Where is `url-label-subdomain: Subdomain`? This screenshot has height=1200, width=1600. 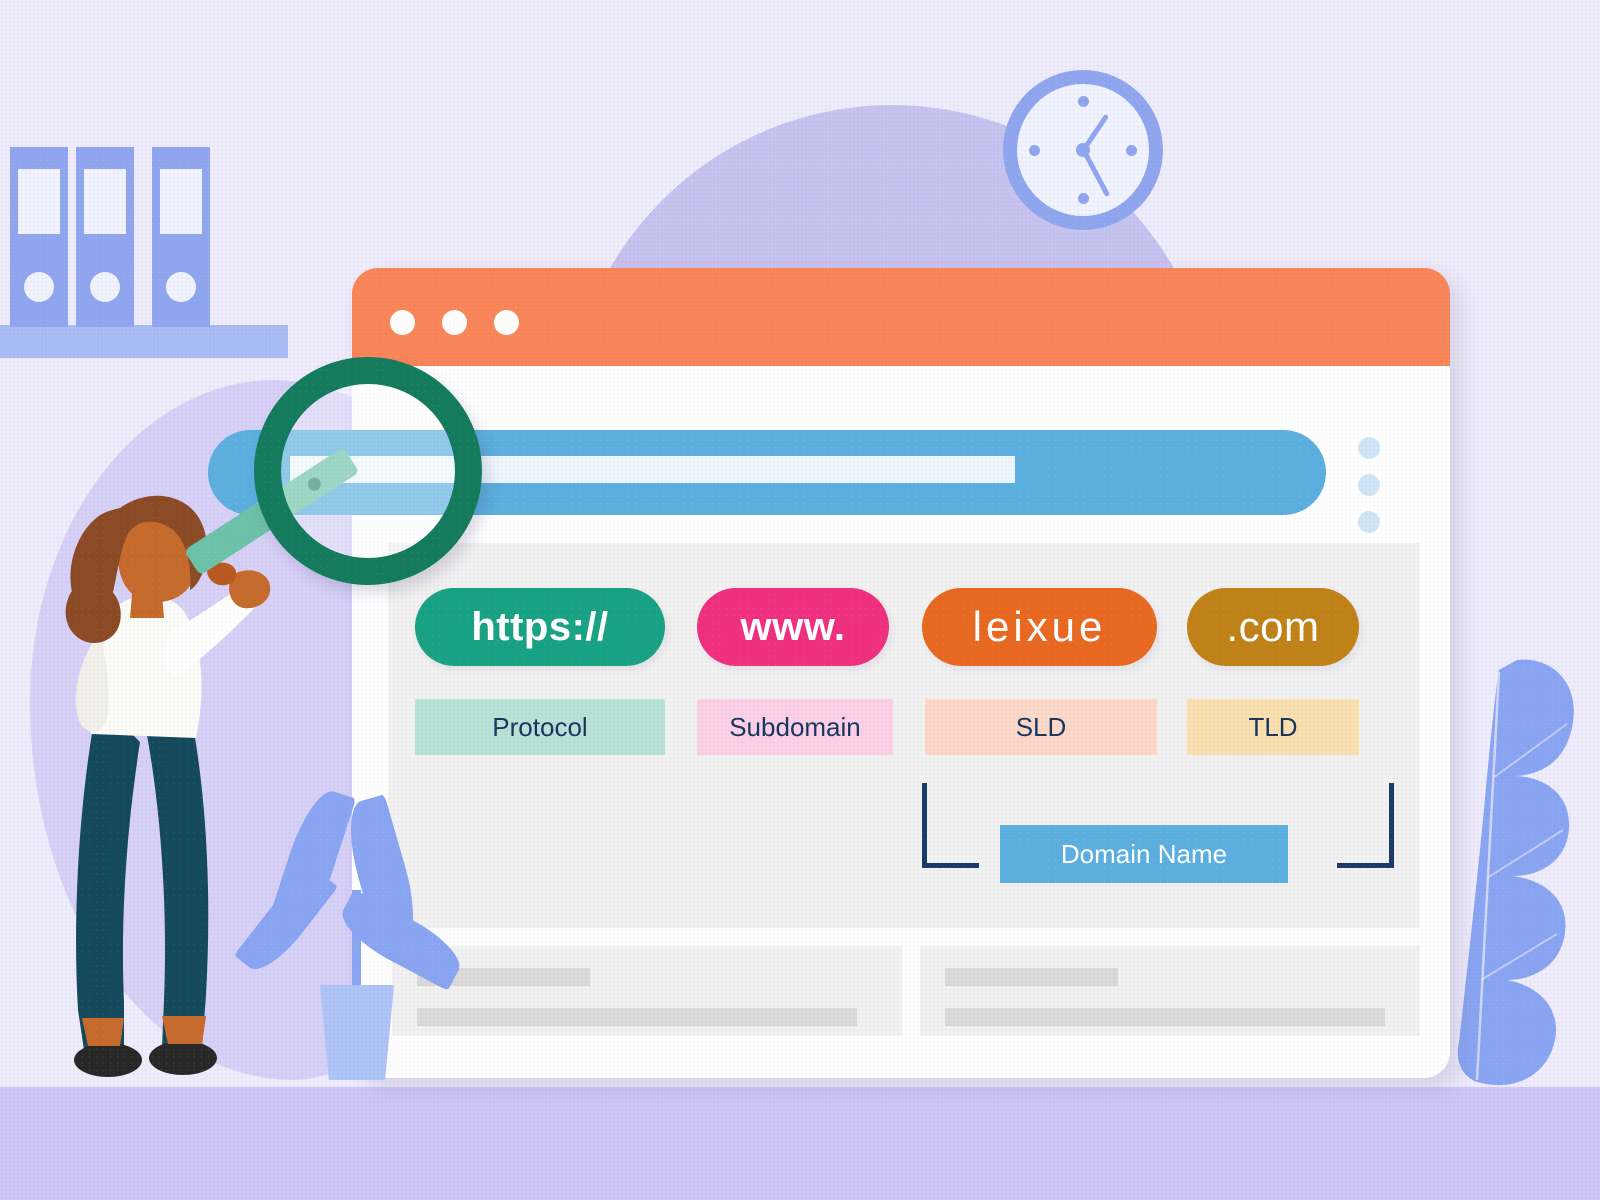 url-label-subdomain: Subdomain is located at coordinates (795, 727).